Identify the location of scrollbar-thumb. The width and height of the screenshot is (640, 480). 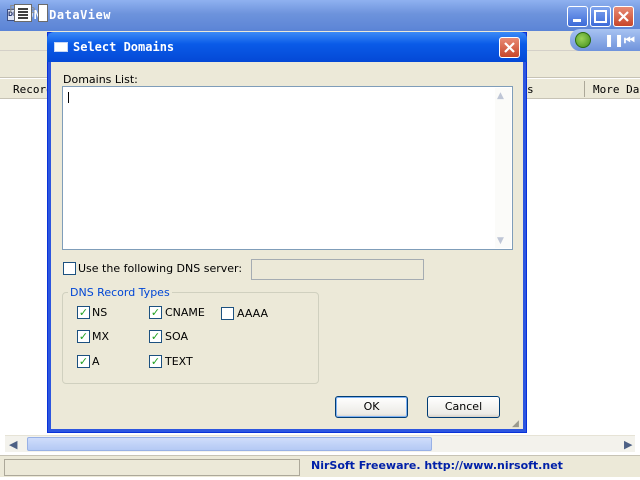
(229, 444).